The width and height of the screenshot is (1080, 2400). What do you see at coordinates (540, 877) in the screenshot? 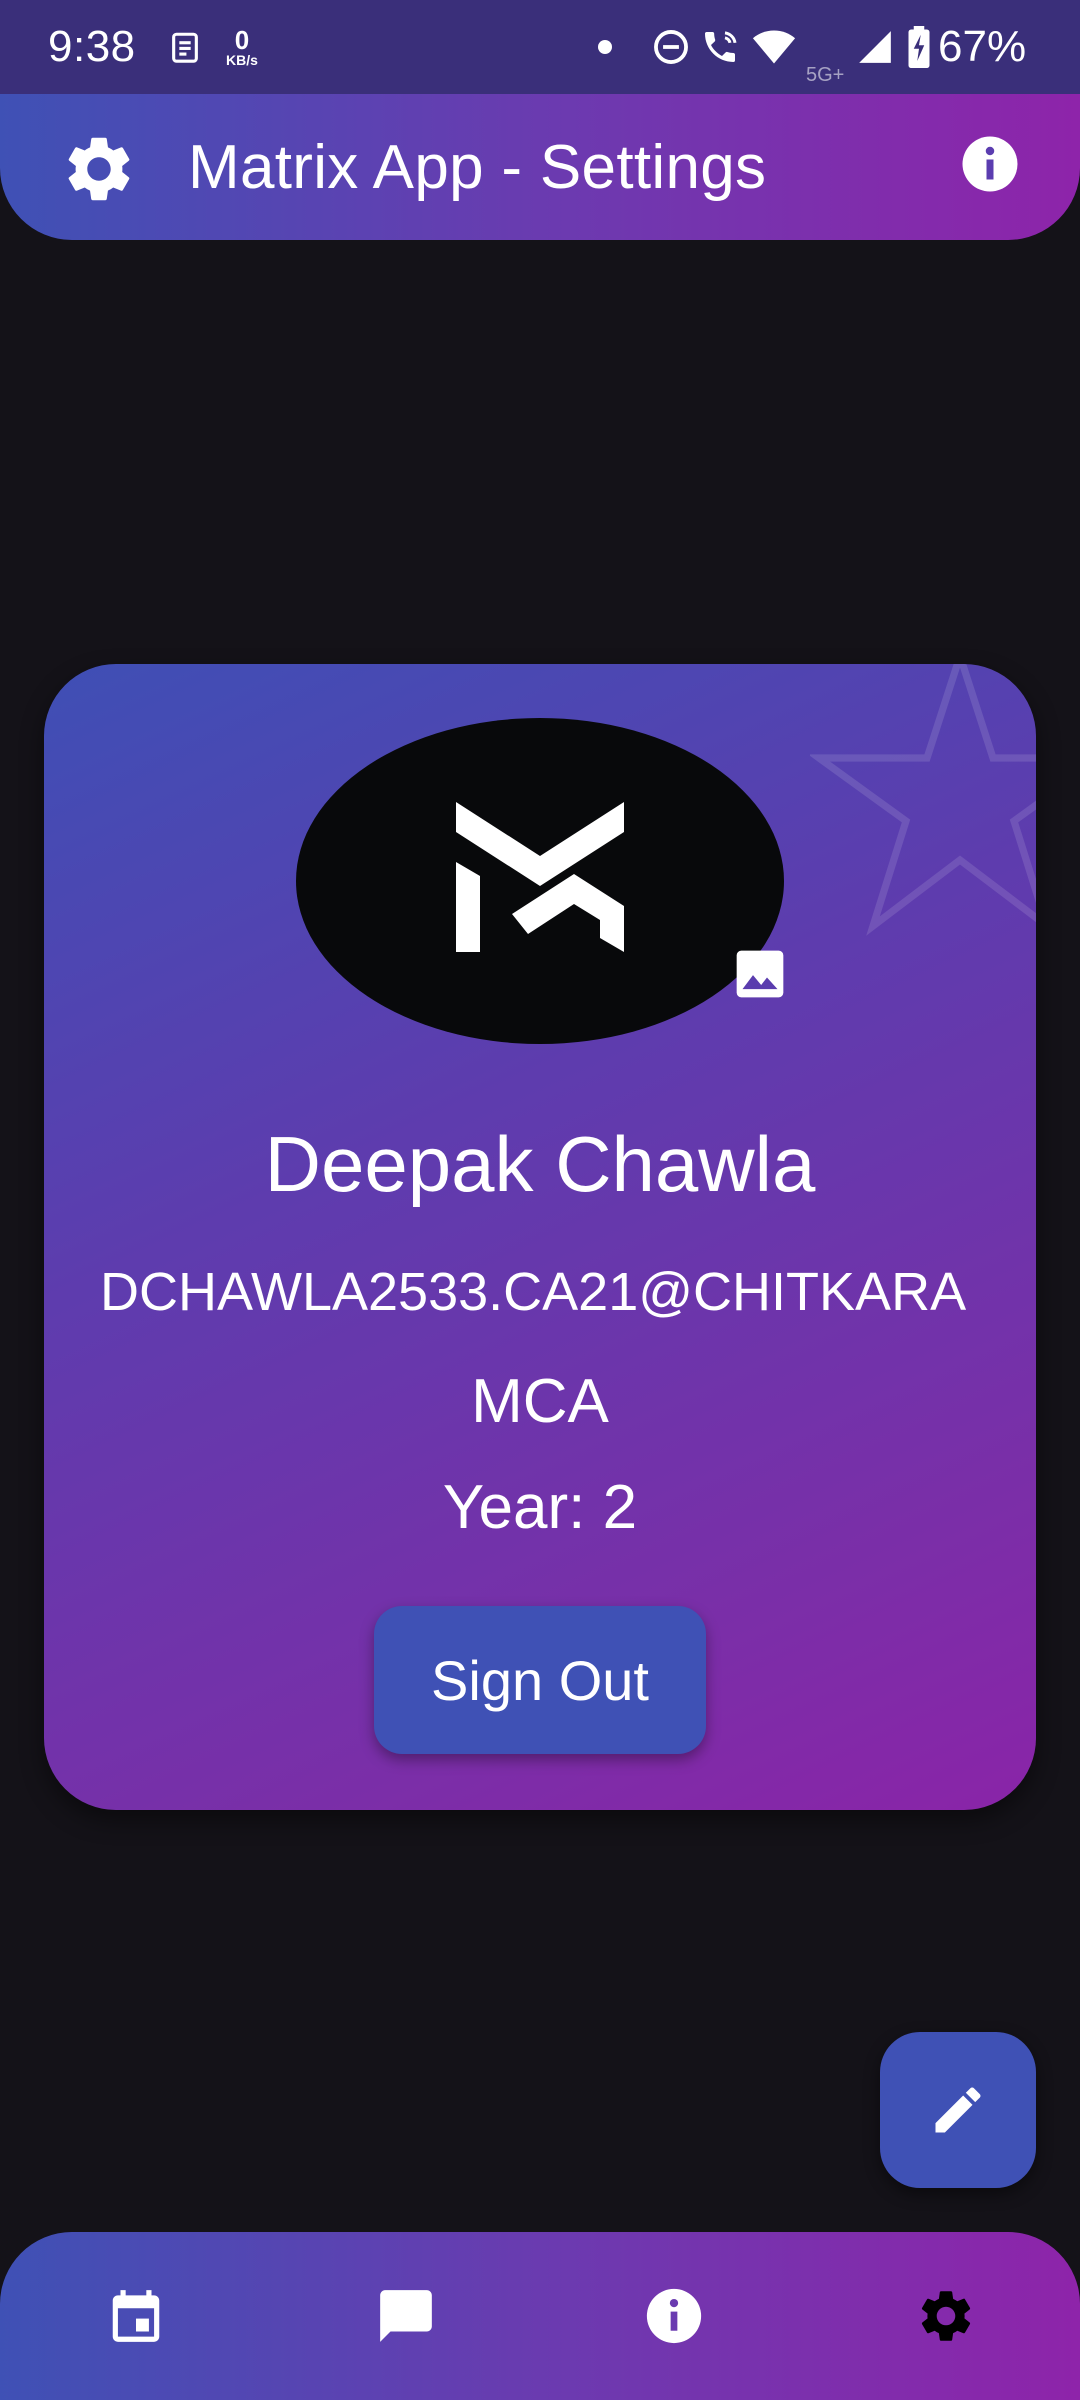
I see `matrix-logo-icon` at bounding box center [540, 877].